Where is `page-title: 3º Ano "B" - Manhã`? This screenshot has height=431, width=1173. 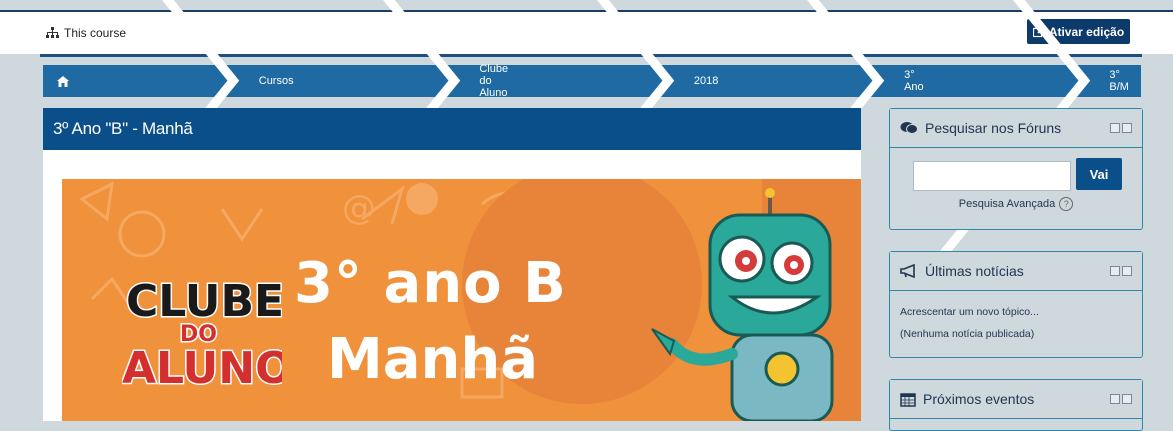 page-title: 3º Ano "B" - Manhã is located at coordinates (452, 129).